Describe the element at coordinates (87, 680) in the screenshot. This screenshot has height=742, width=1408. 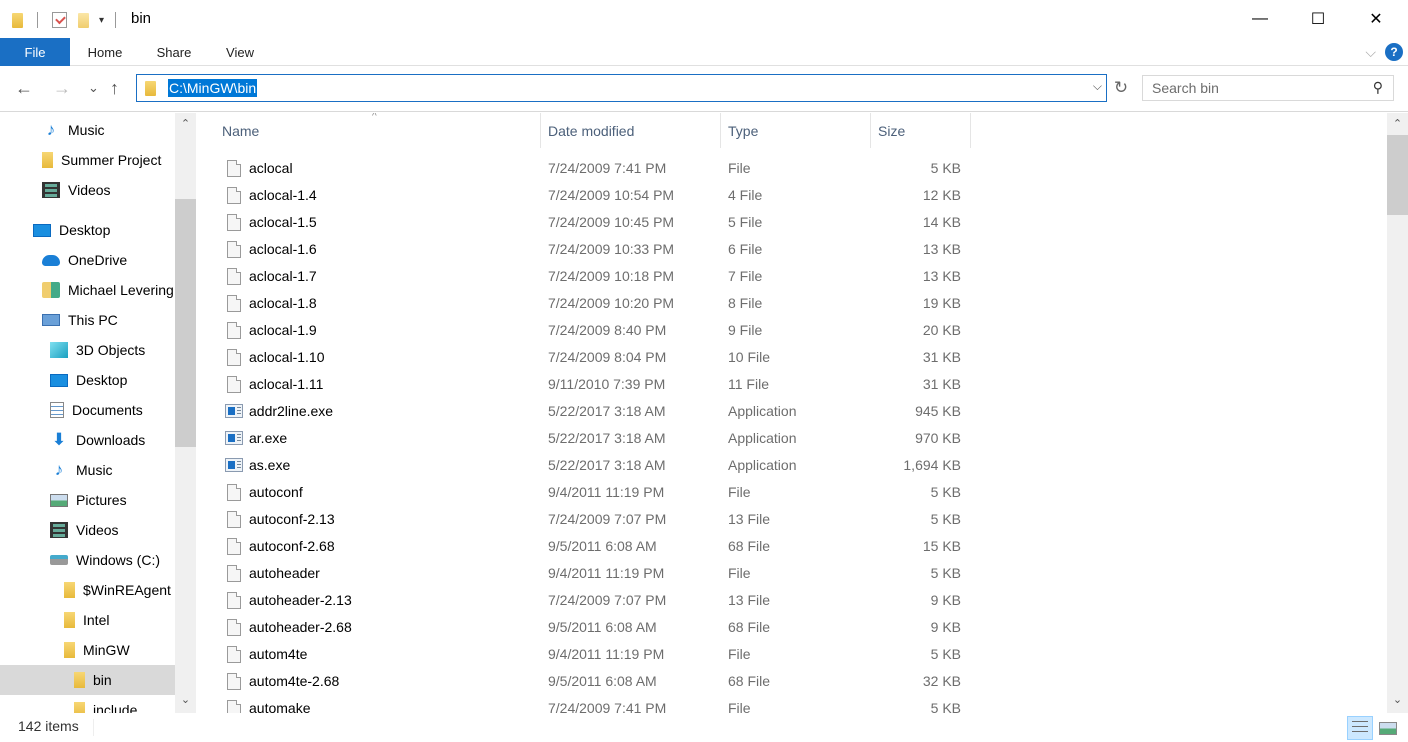
I see `sidebar-item-bin: bin` at that location.